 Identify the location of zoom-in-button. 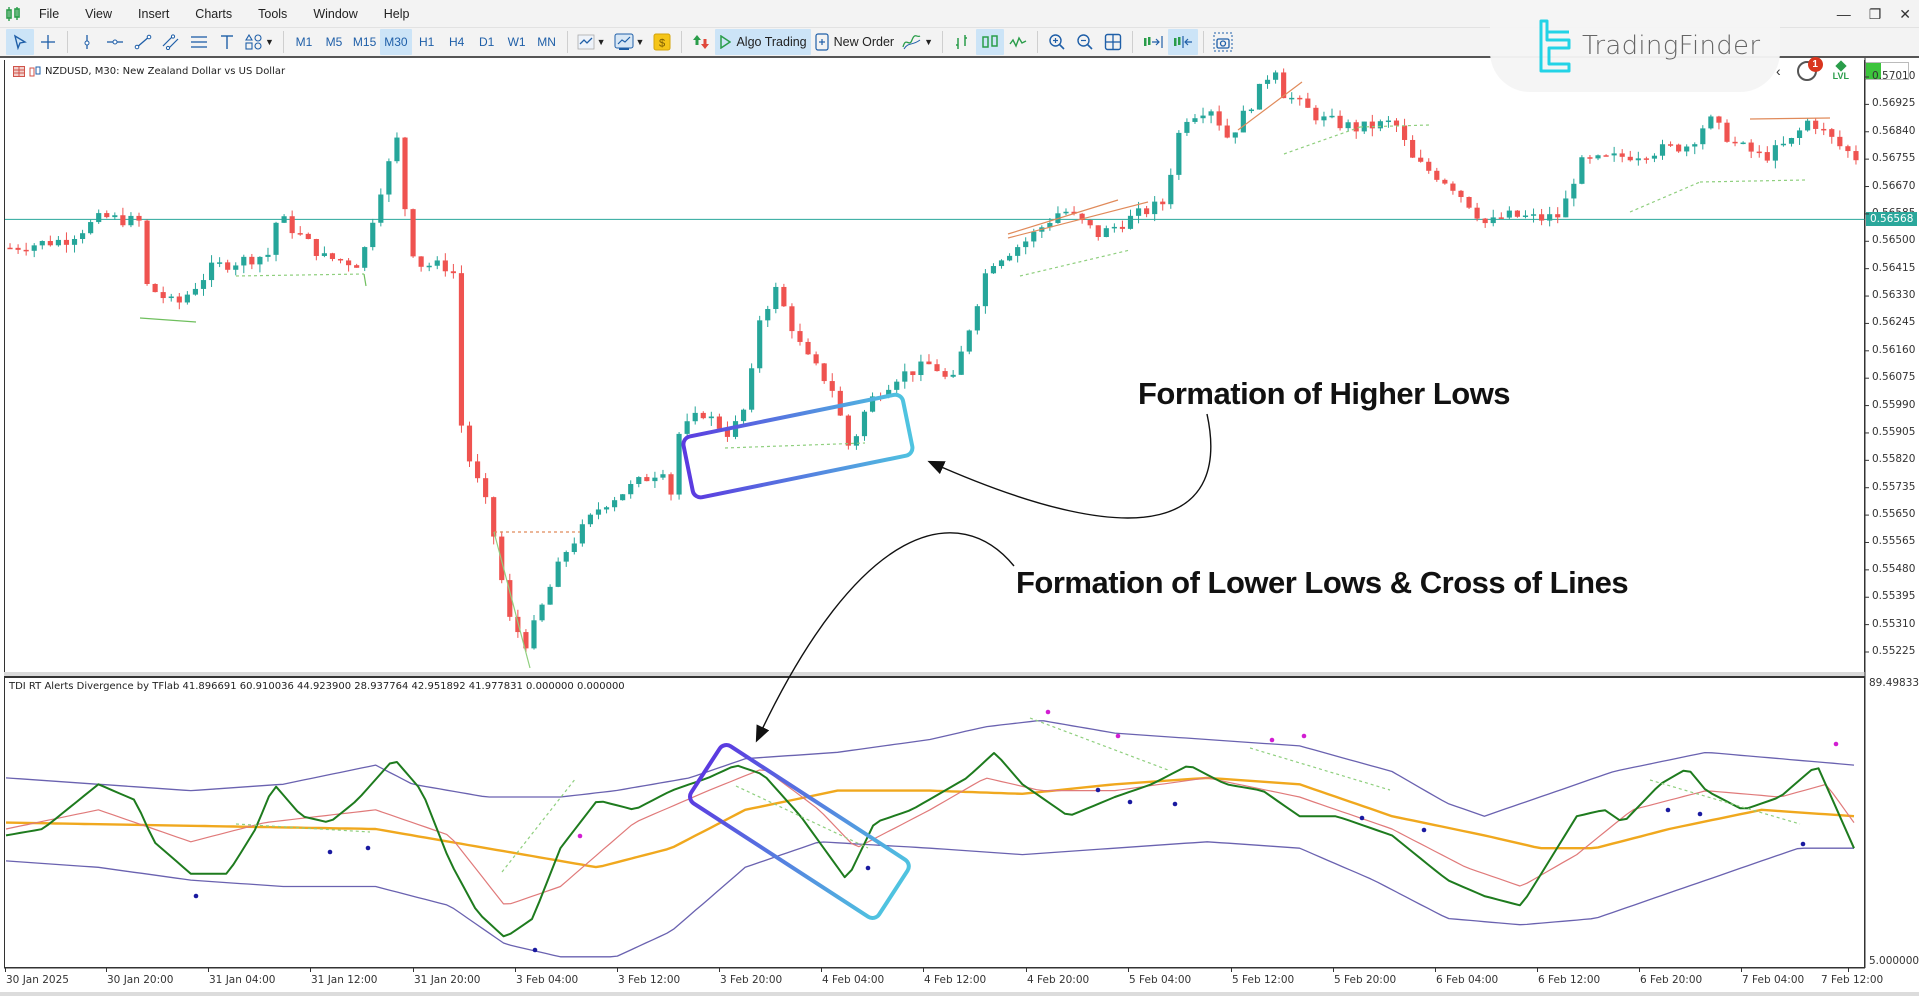
(1057, 42).